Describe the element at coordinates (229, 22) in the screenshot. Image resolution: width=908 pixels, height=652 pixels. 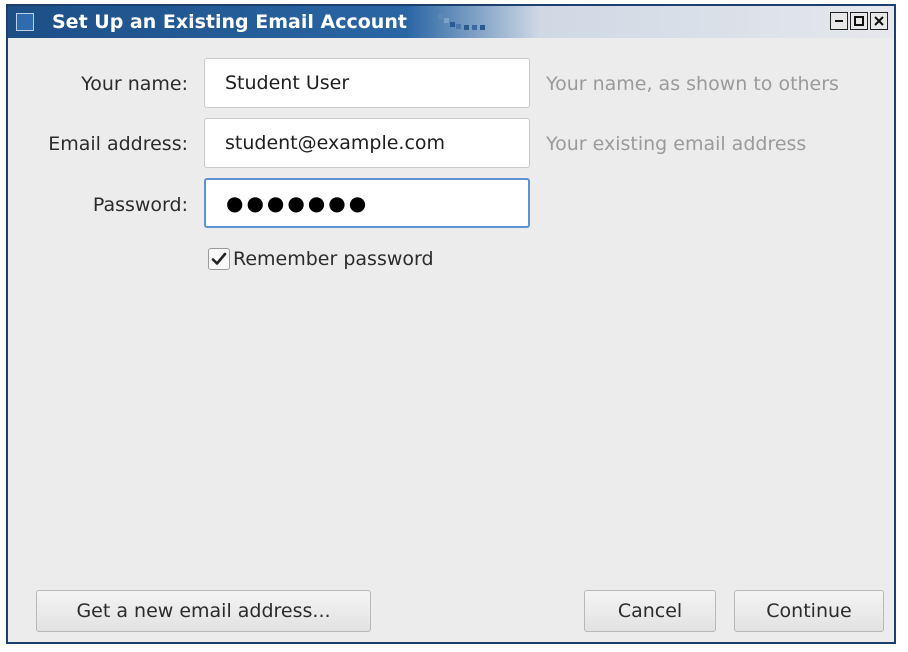
I see `window-title: Set Up an Existing Email Account` at that location.